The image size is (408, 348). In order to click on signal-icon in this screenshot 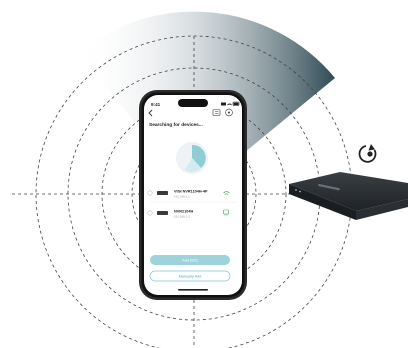, I will do `click(223, 104)`.